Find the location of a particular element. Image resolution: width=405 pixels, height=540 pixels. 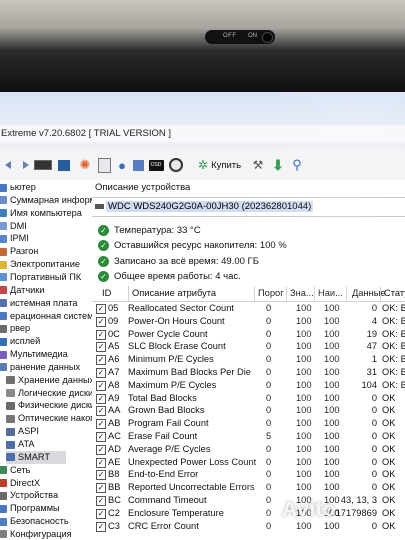

sidebar-item: DirectX is located at coordinates (20, 483).